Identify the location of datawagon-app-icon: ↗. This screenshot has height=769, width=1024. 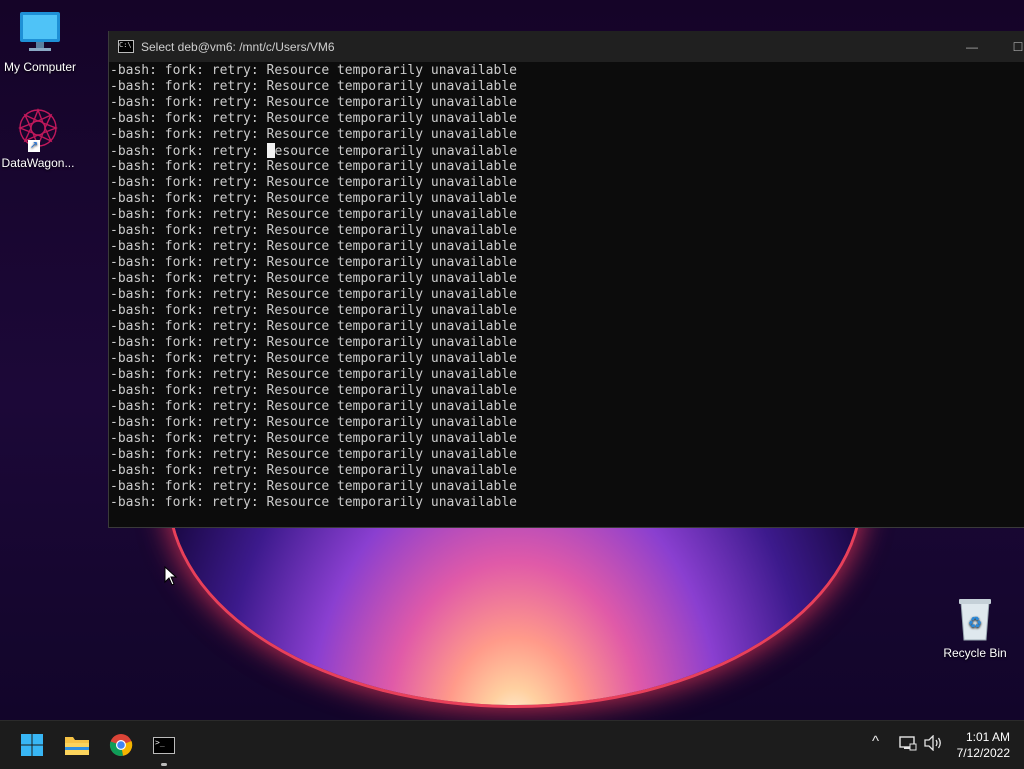
(38, 130).